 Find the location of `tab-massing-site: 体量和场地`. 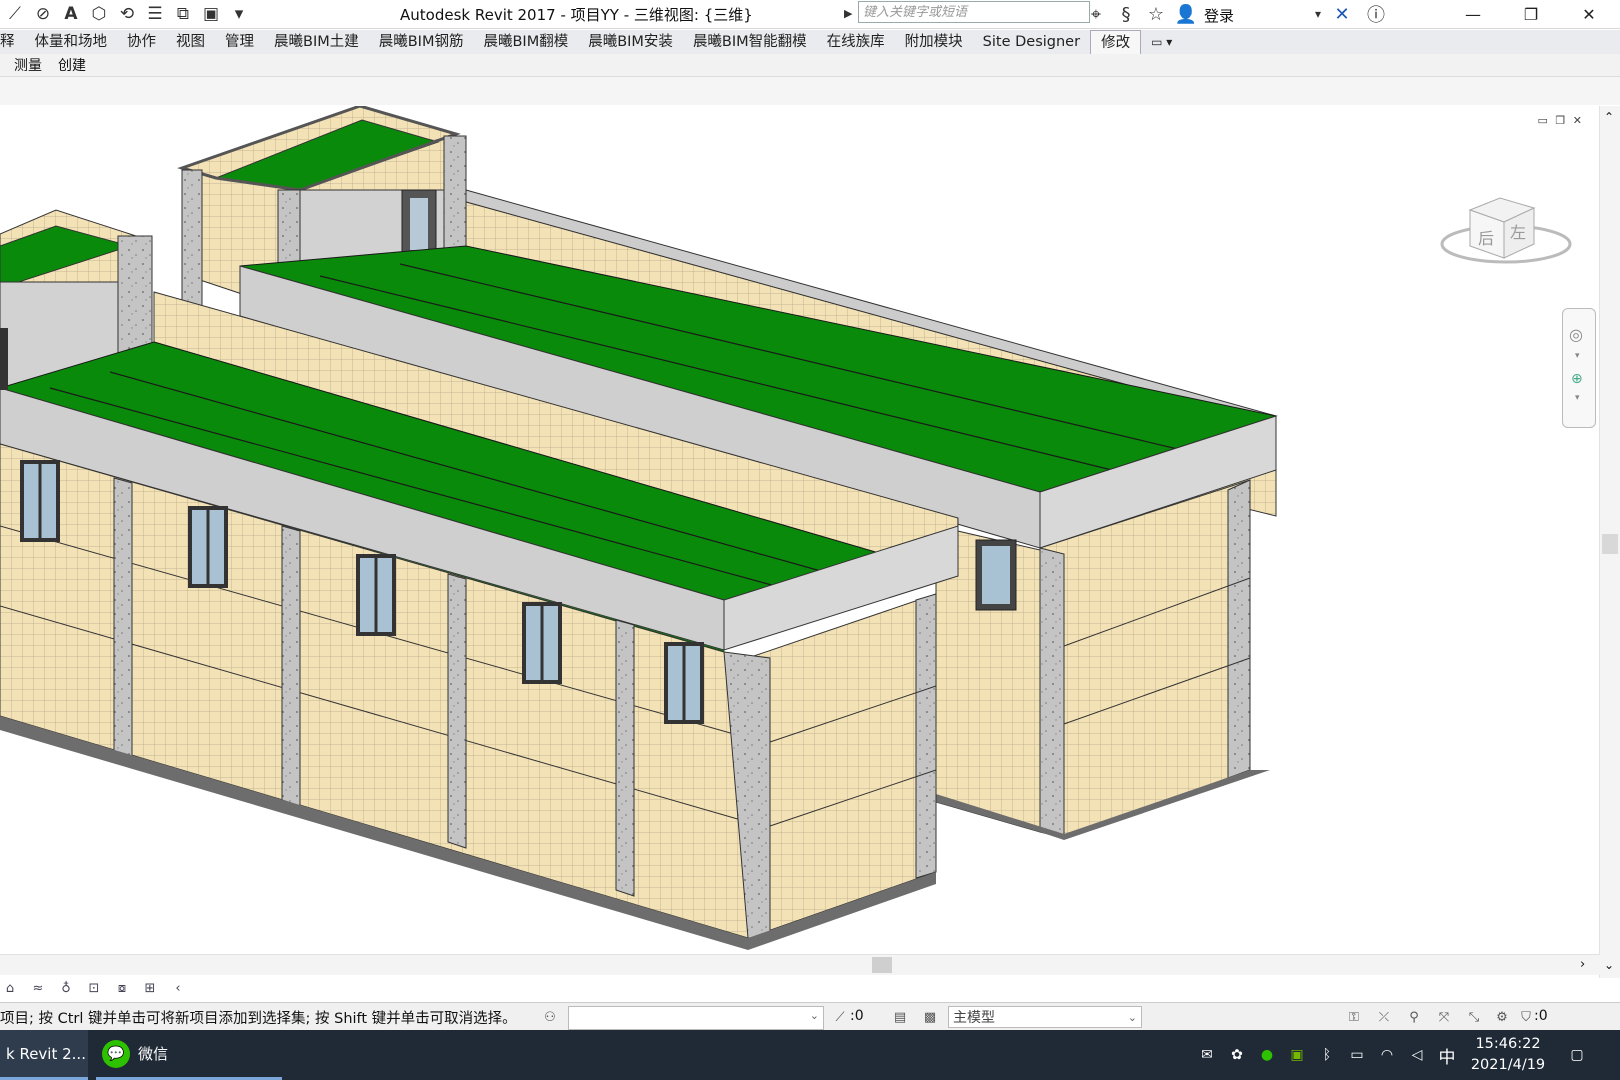

tab-massing-site: 体量和场地 is located at coordinates (71, 42).